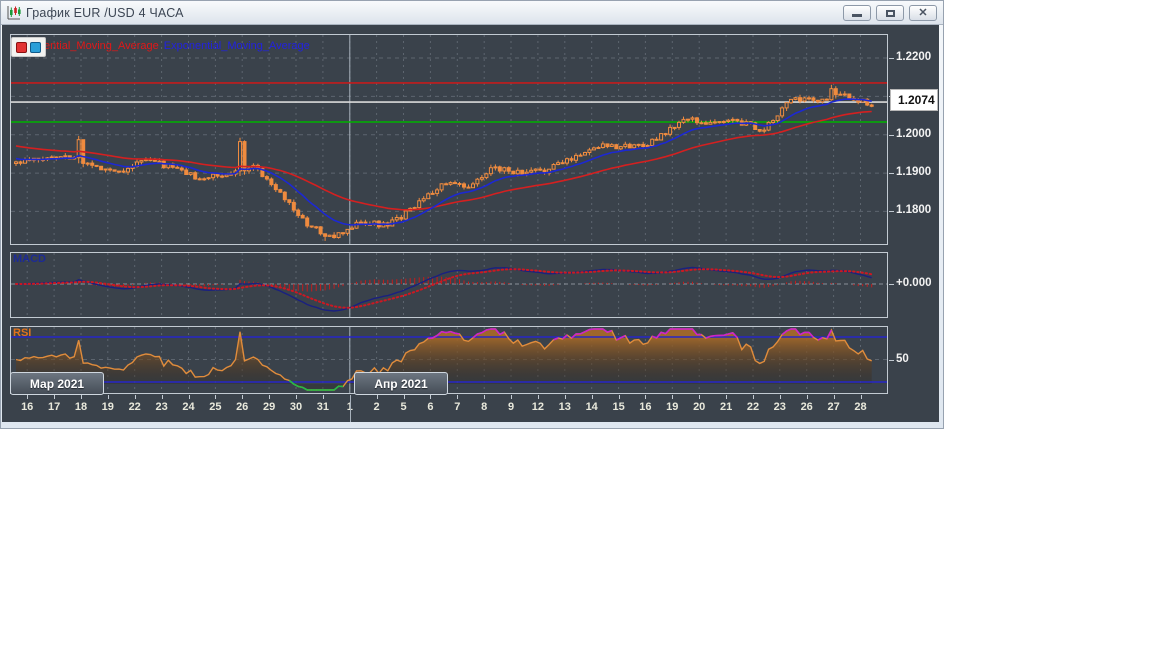 The width and height of the screenshot is (1152, 648). I want to click on rsi-canvas, so click(449, 360).